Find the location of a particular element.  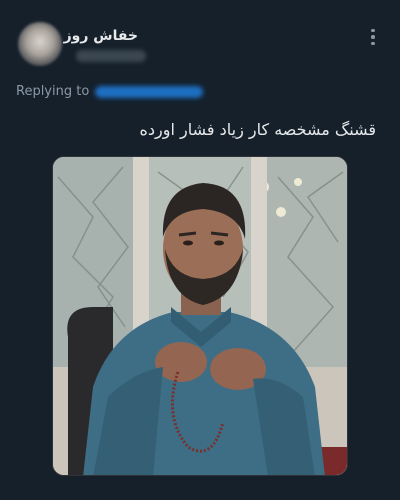

more-options-button is located at coordinates (373, 37).